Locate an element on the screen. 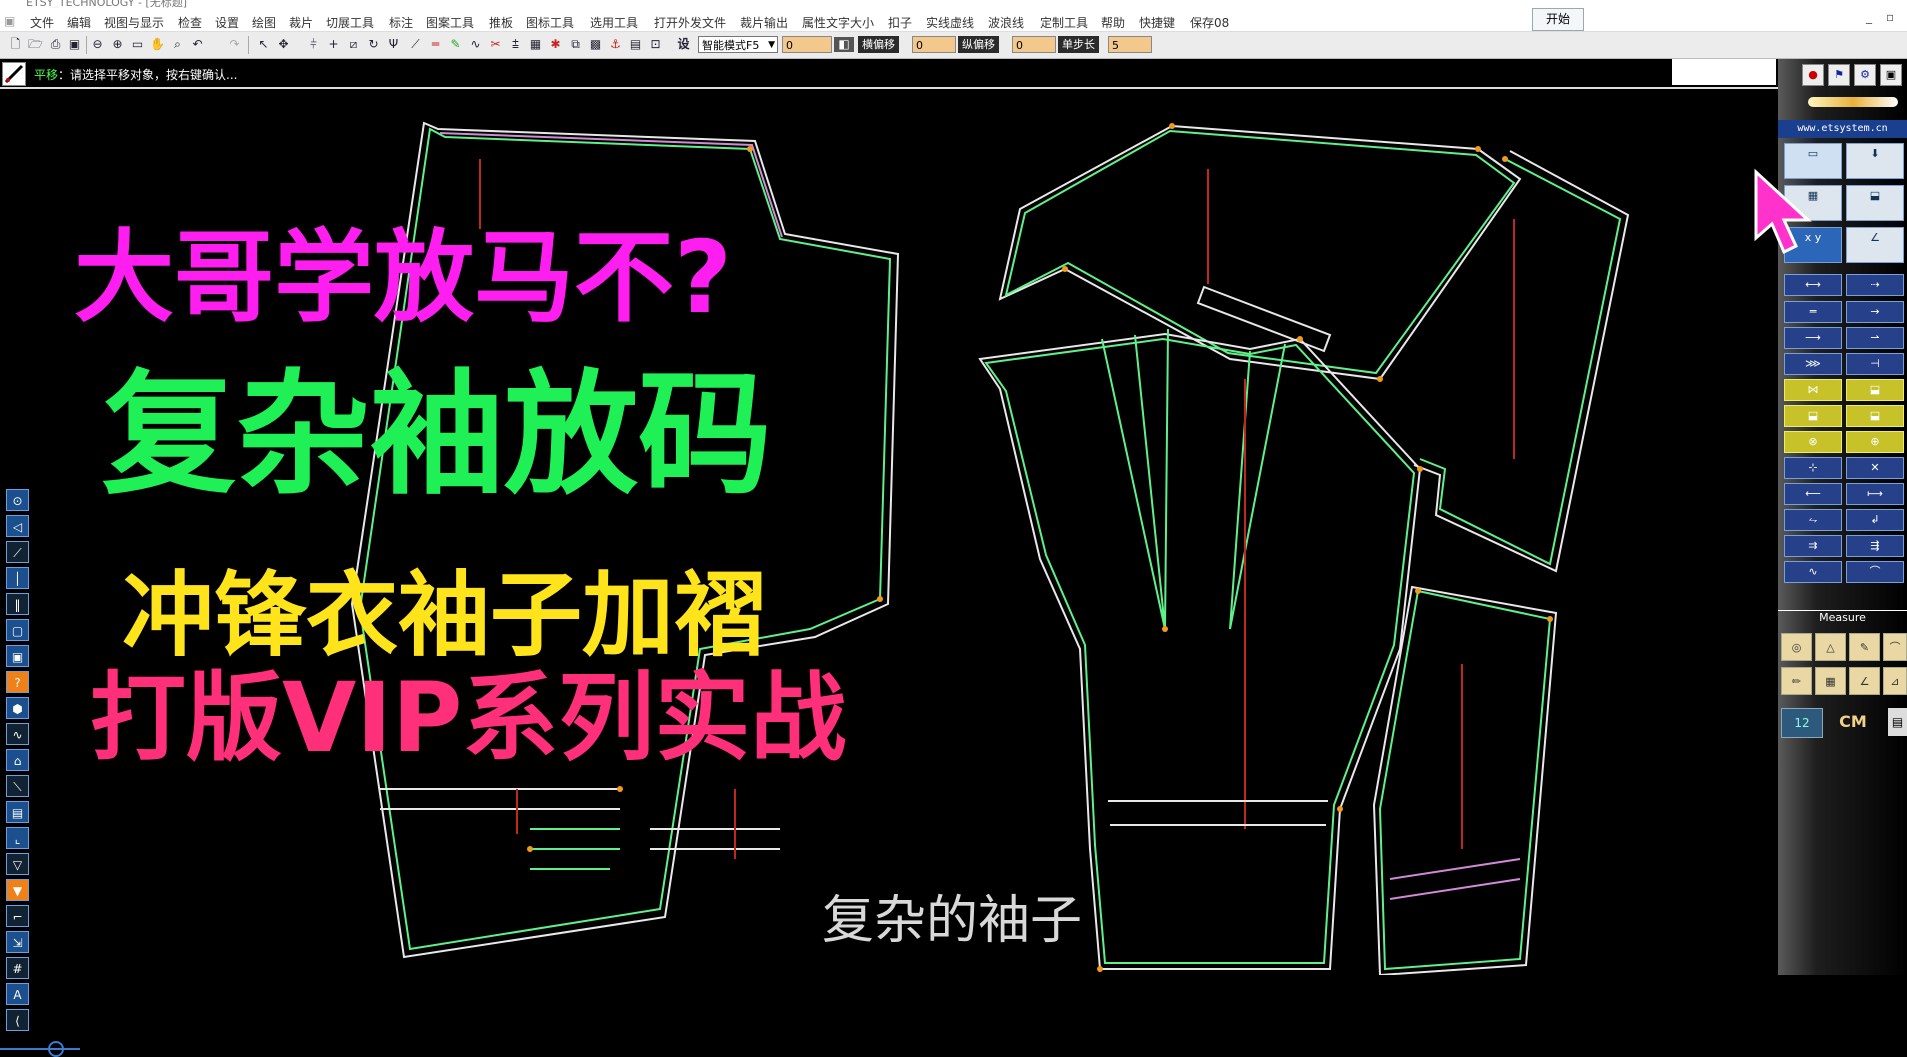 Image resolution: width=1907 pixels, height=1057 pixels. line-tool-d: → is located at coordinates (1875, 312).